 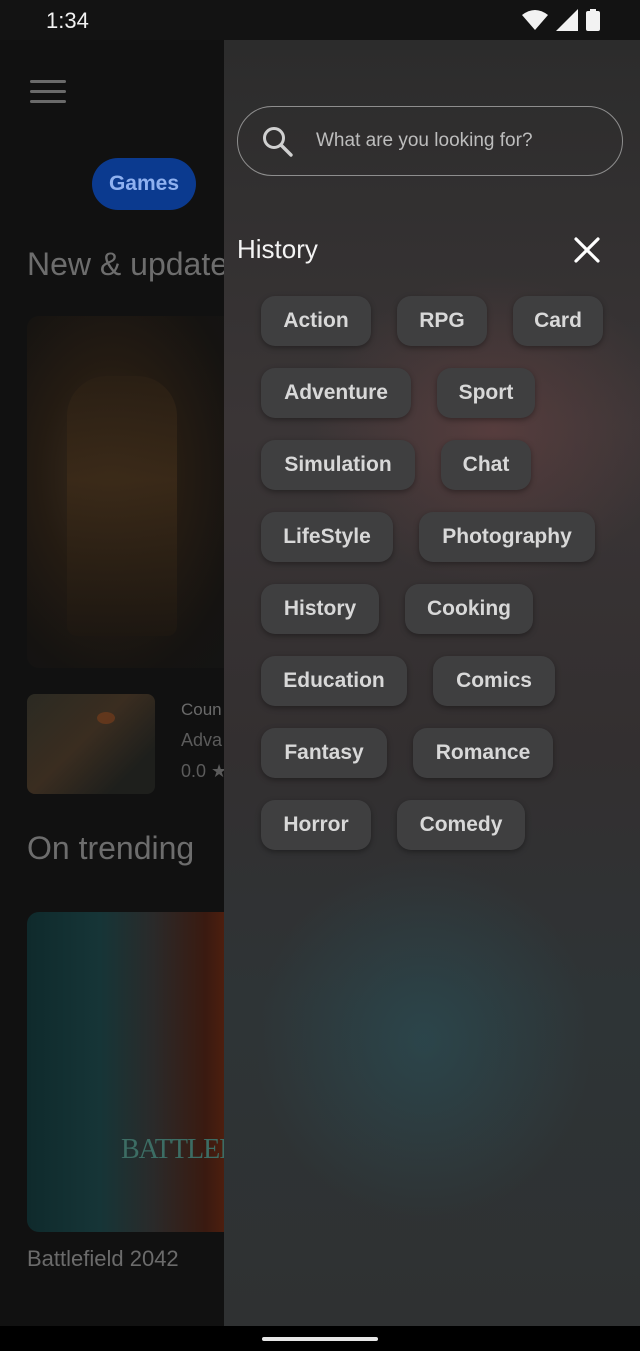 I want to click on battery-icon, so click(x=593, y=20).